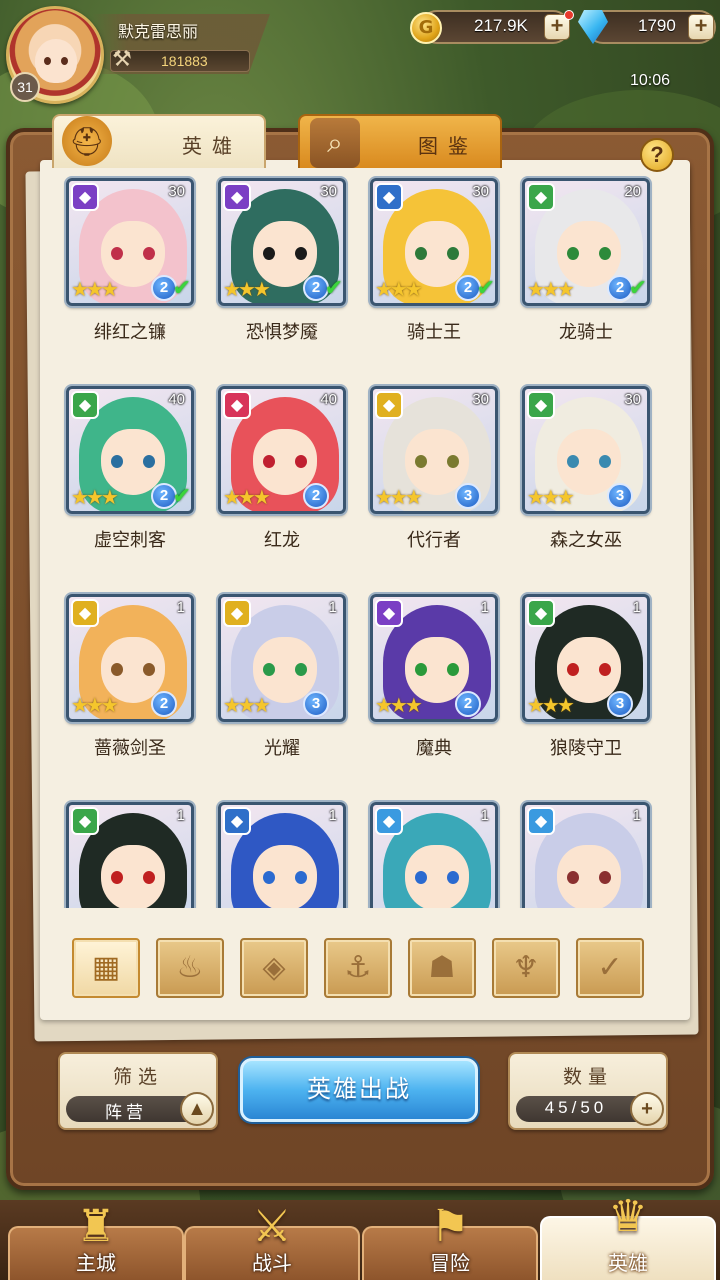 The width and height of the screenshot is (720, 1280). What do you see at coordinates (106, 968) in the screenshot?
I see `filter-all-grid-button: ▦` at bounding box center [106, 968].